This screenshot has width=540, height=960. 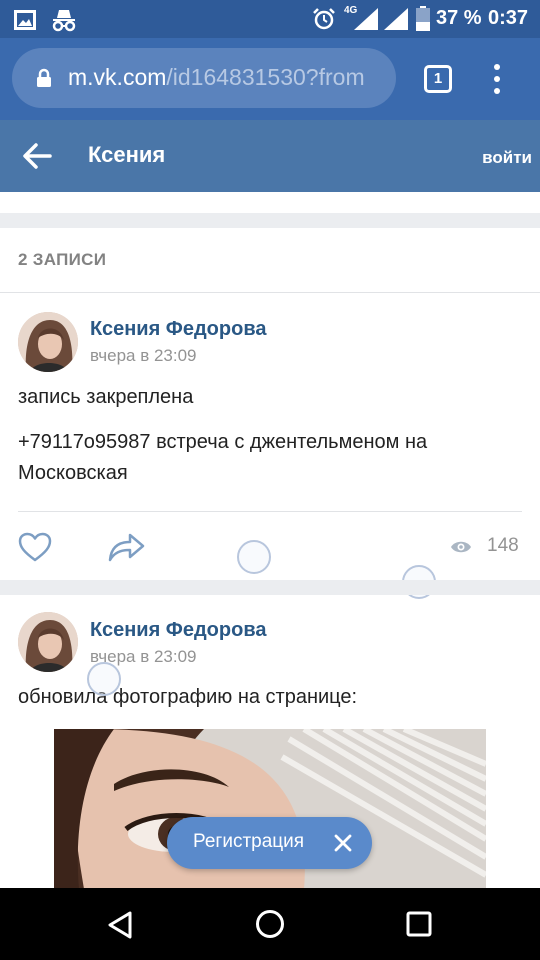 What do you see at coordinates (64, 21) in the screenshot?
I see `incognito-icon` at bounding box center [64, 21].